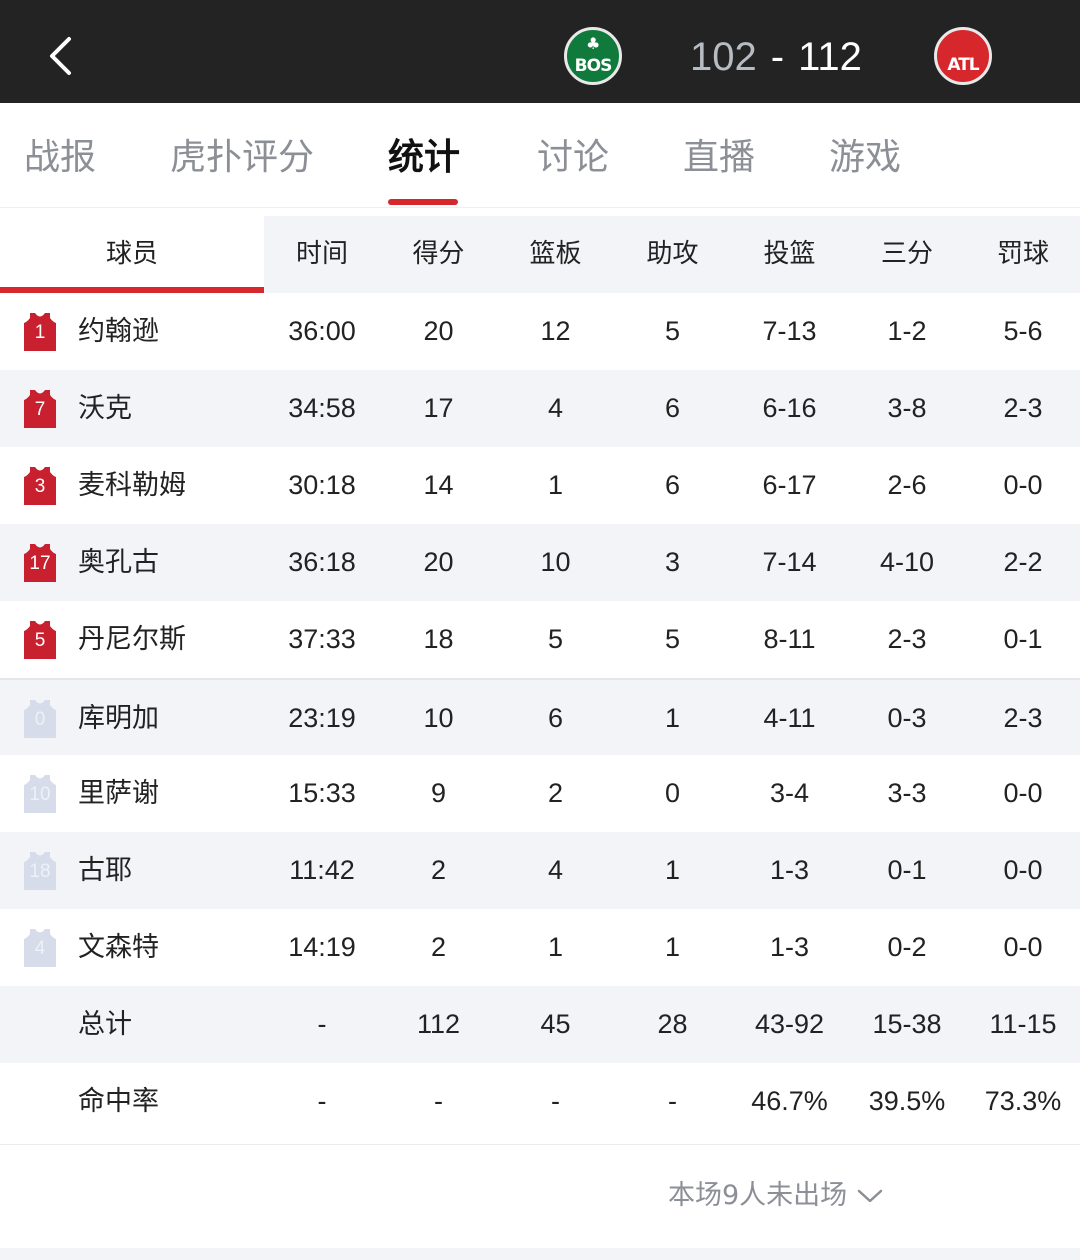  I want to click on tab-stats: 统计, so click(424, 158).